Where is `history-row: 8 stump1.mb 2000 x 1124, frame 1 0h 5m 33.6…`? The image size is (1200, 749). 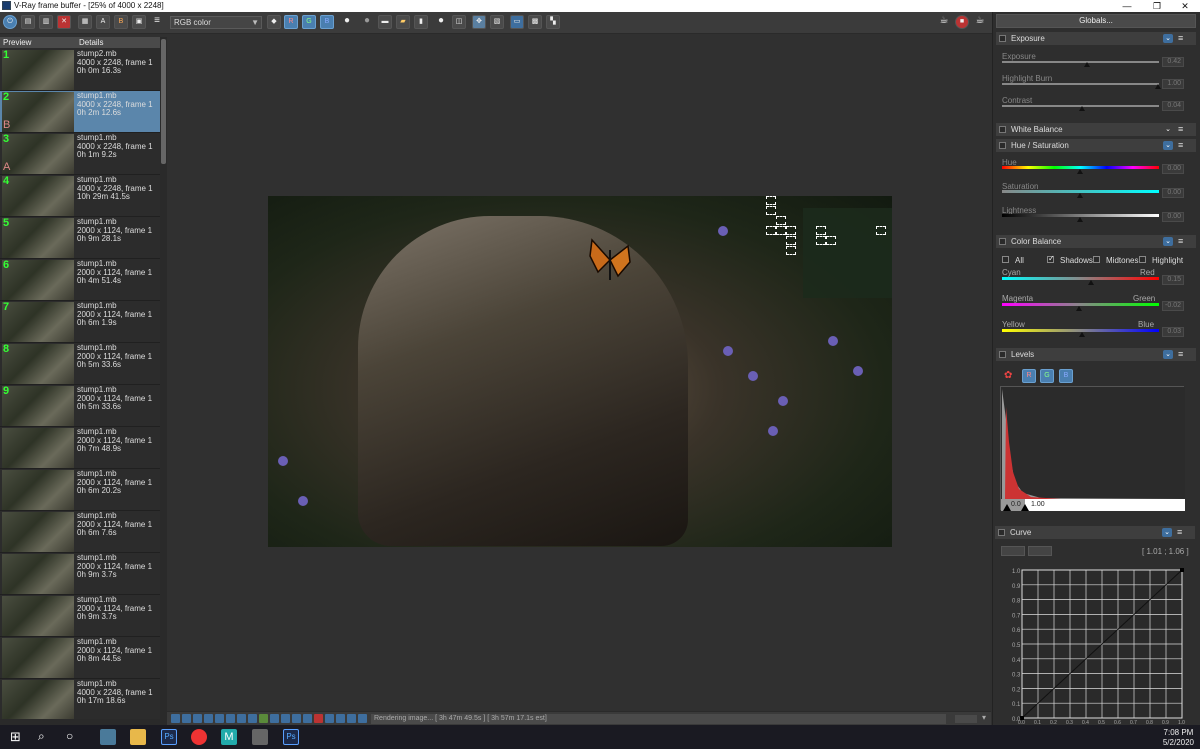 history-row: 8 stump1.mb 2000 x 1124, frame 1 0h 5m 33.6… is located at coordinates (80, 364).